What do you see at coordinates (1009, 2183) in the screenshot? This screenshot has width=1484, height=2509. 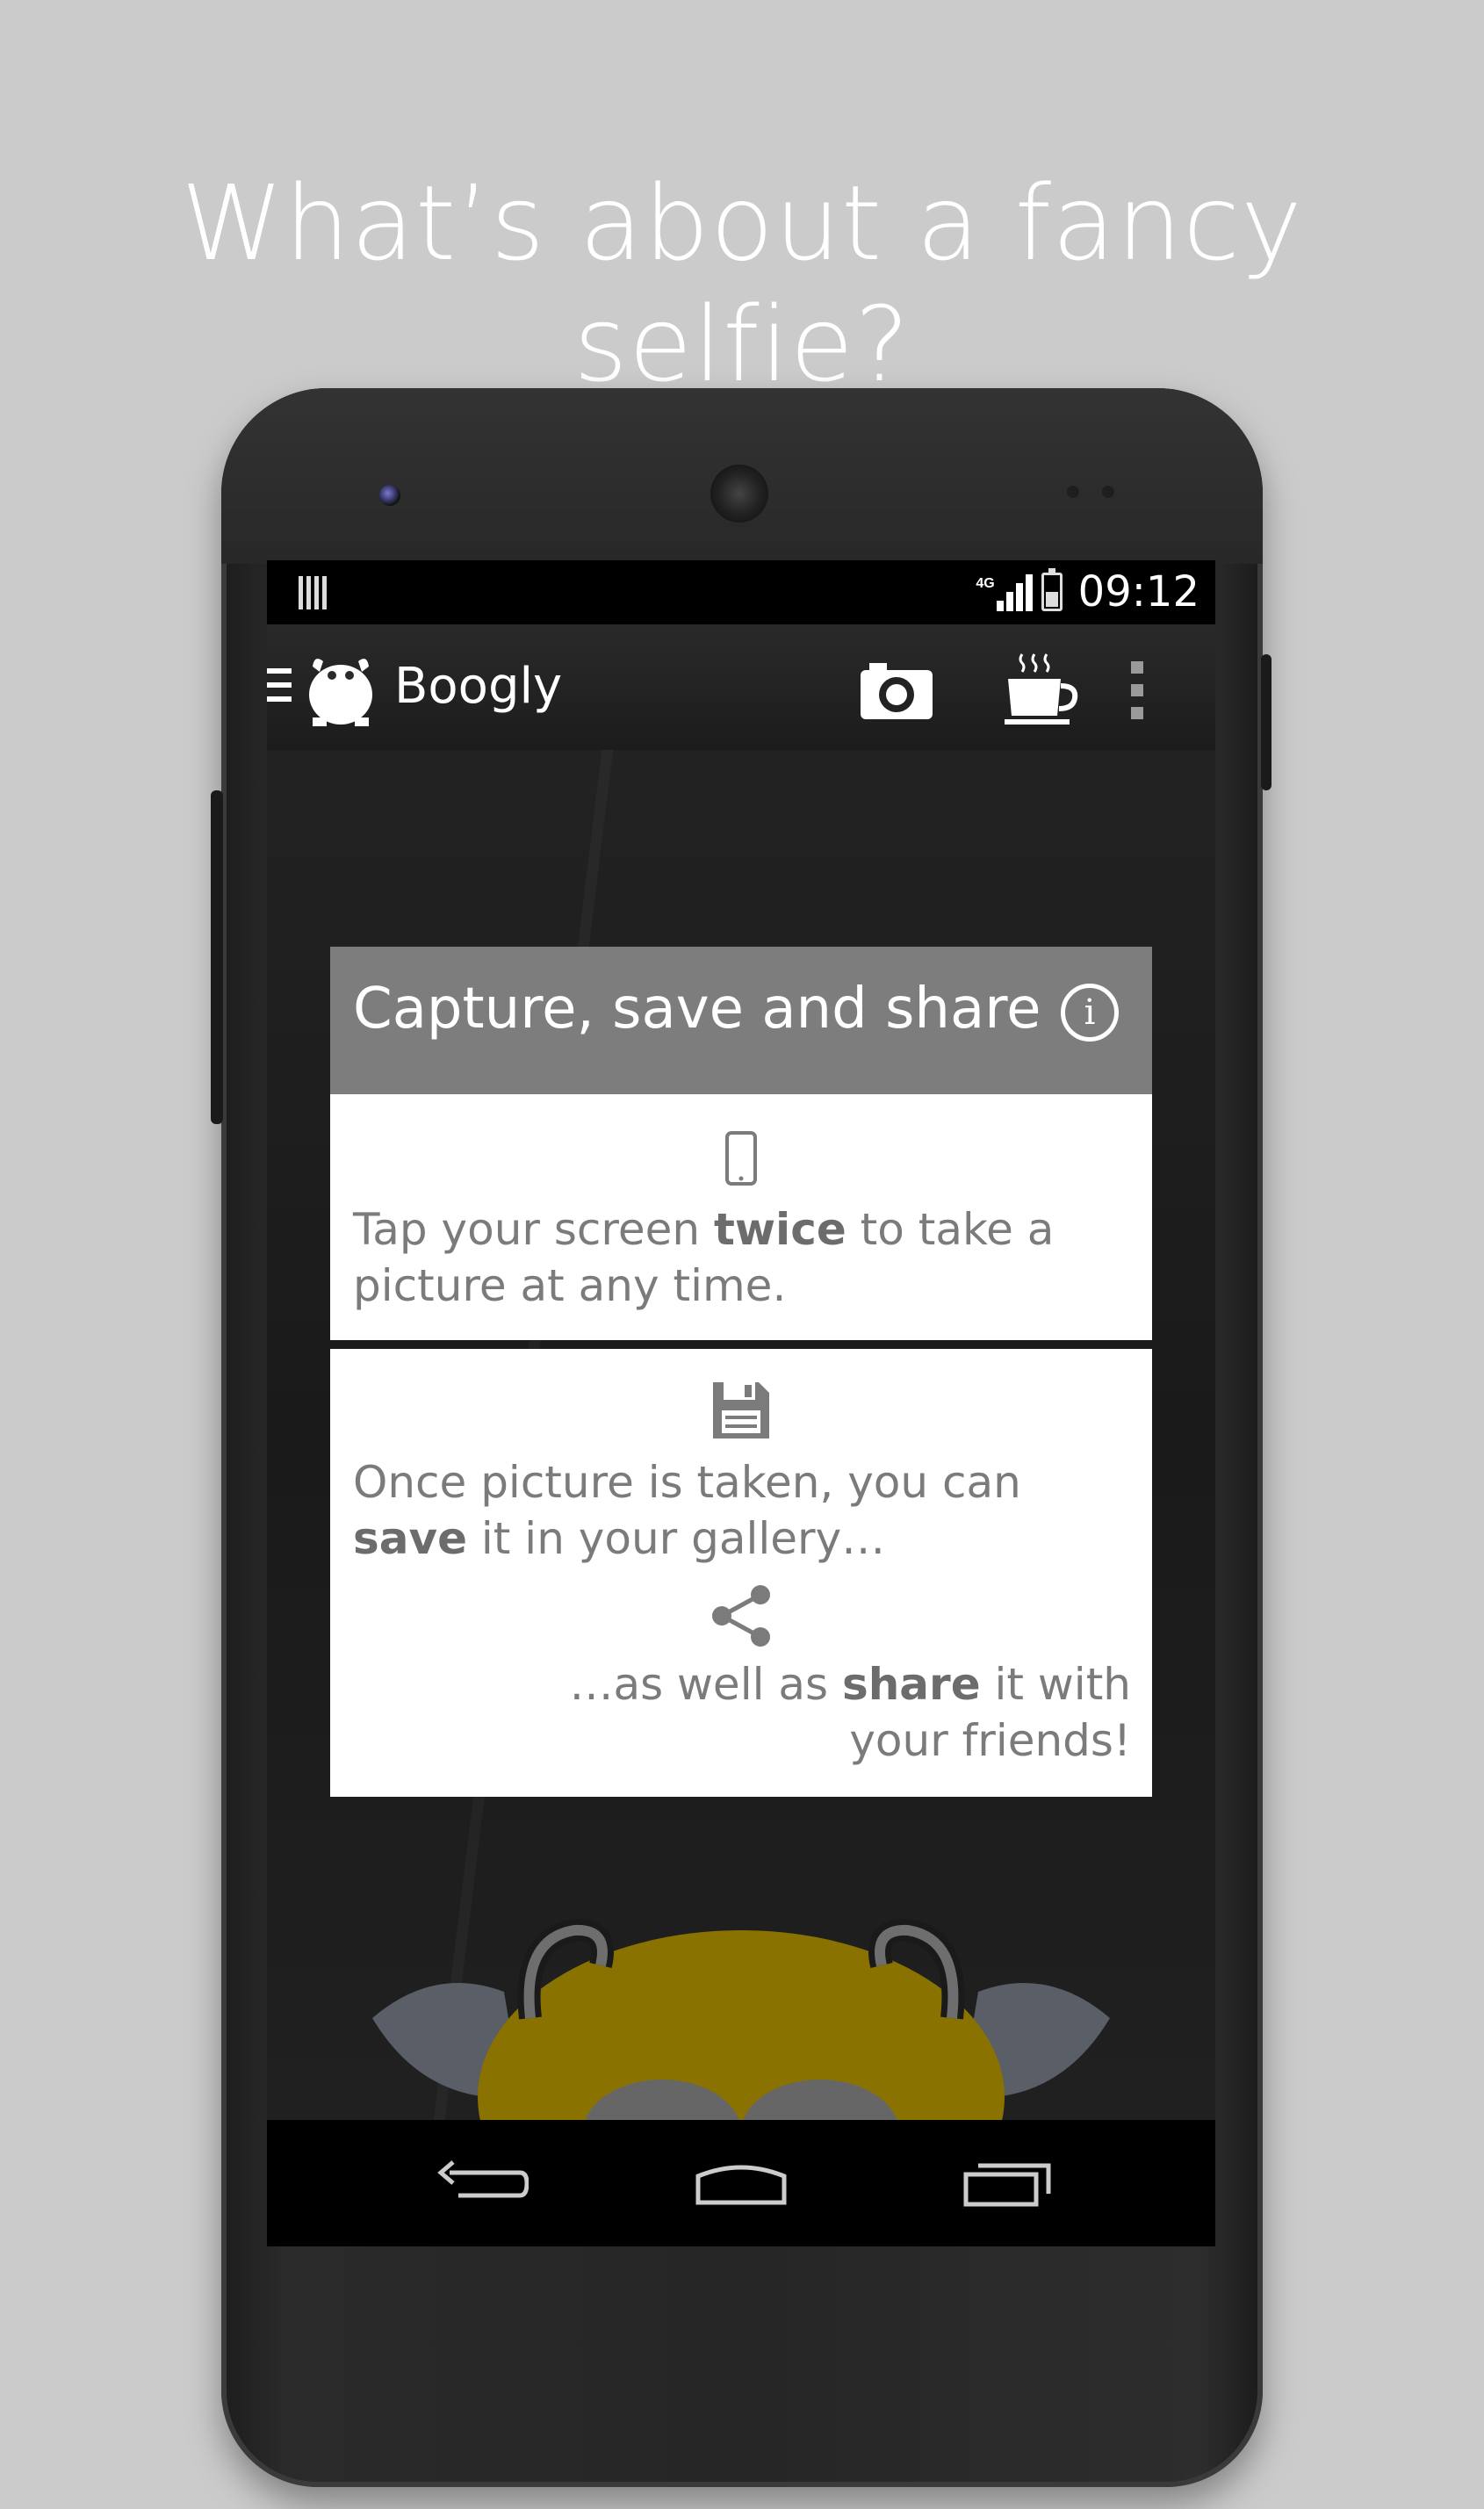 I see `recent-apps-icon` at bounding box center [1009, 2183].